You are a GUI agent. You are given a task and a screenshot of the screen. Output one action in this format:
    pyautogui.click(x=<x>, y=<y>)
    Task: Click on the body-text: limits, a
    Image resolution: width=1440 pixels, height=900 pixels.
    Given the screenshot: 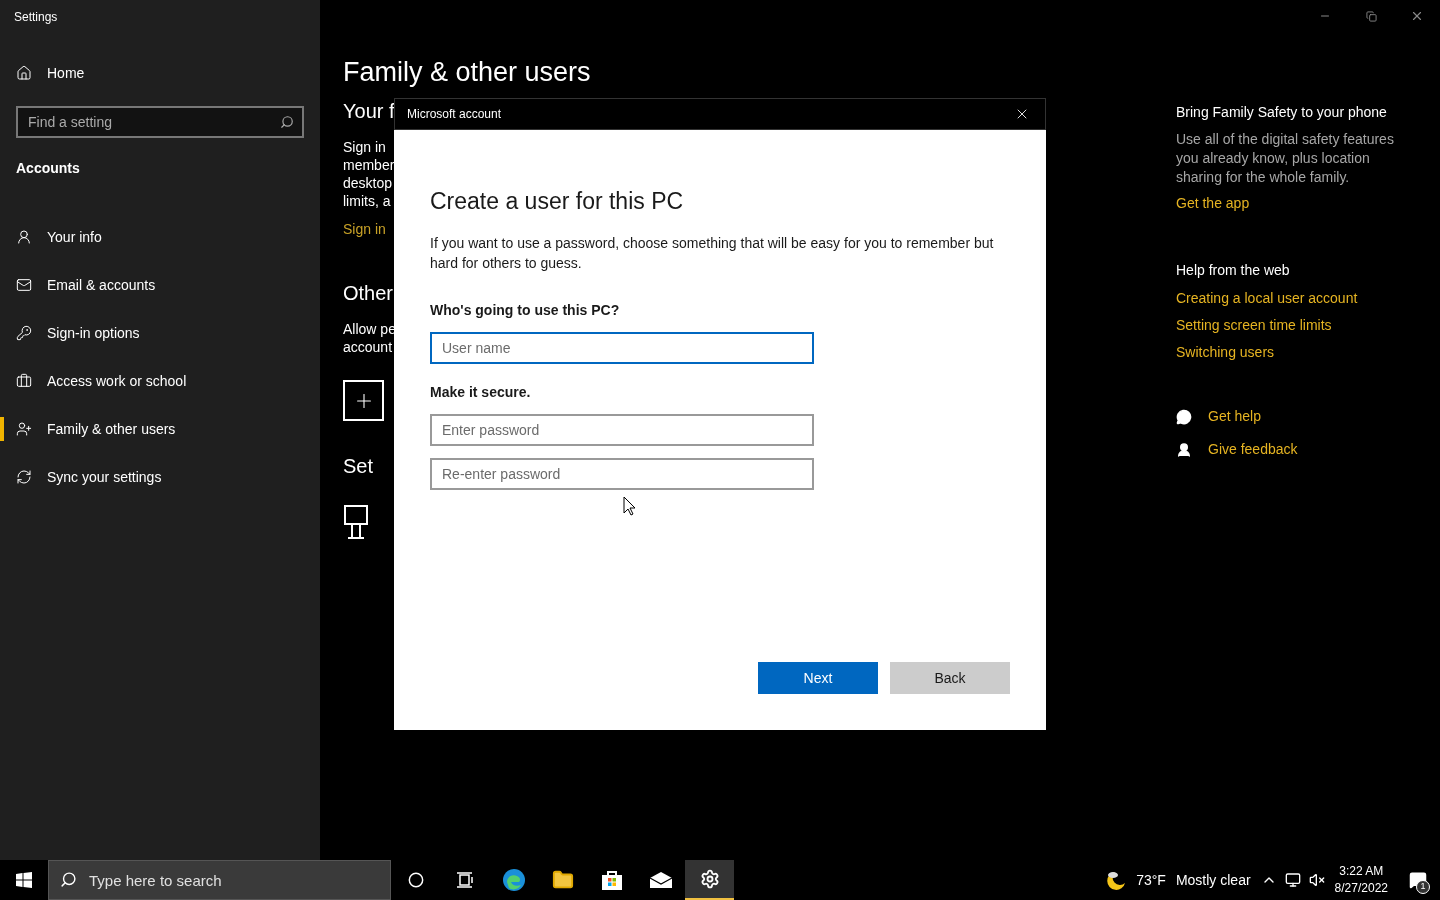 What is the action you would take?
    pyautogui.click(x=367, y=201)
    